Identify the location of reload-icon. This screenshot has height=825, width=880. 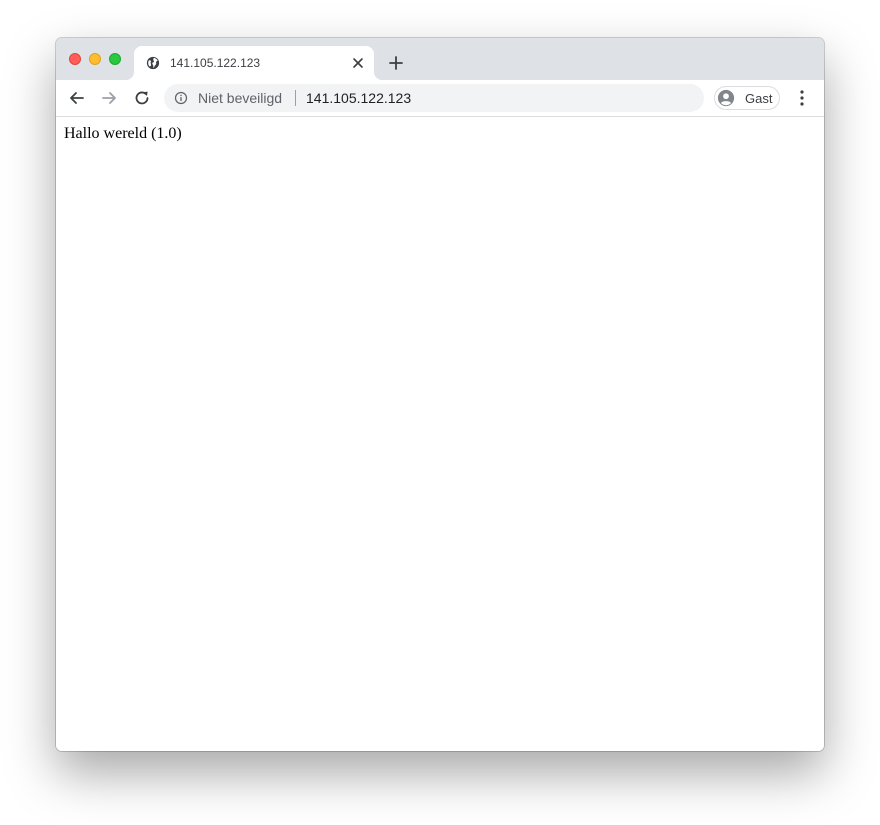
(142, 98).